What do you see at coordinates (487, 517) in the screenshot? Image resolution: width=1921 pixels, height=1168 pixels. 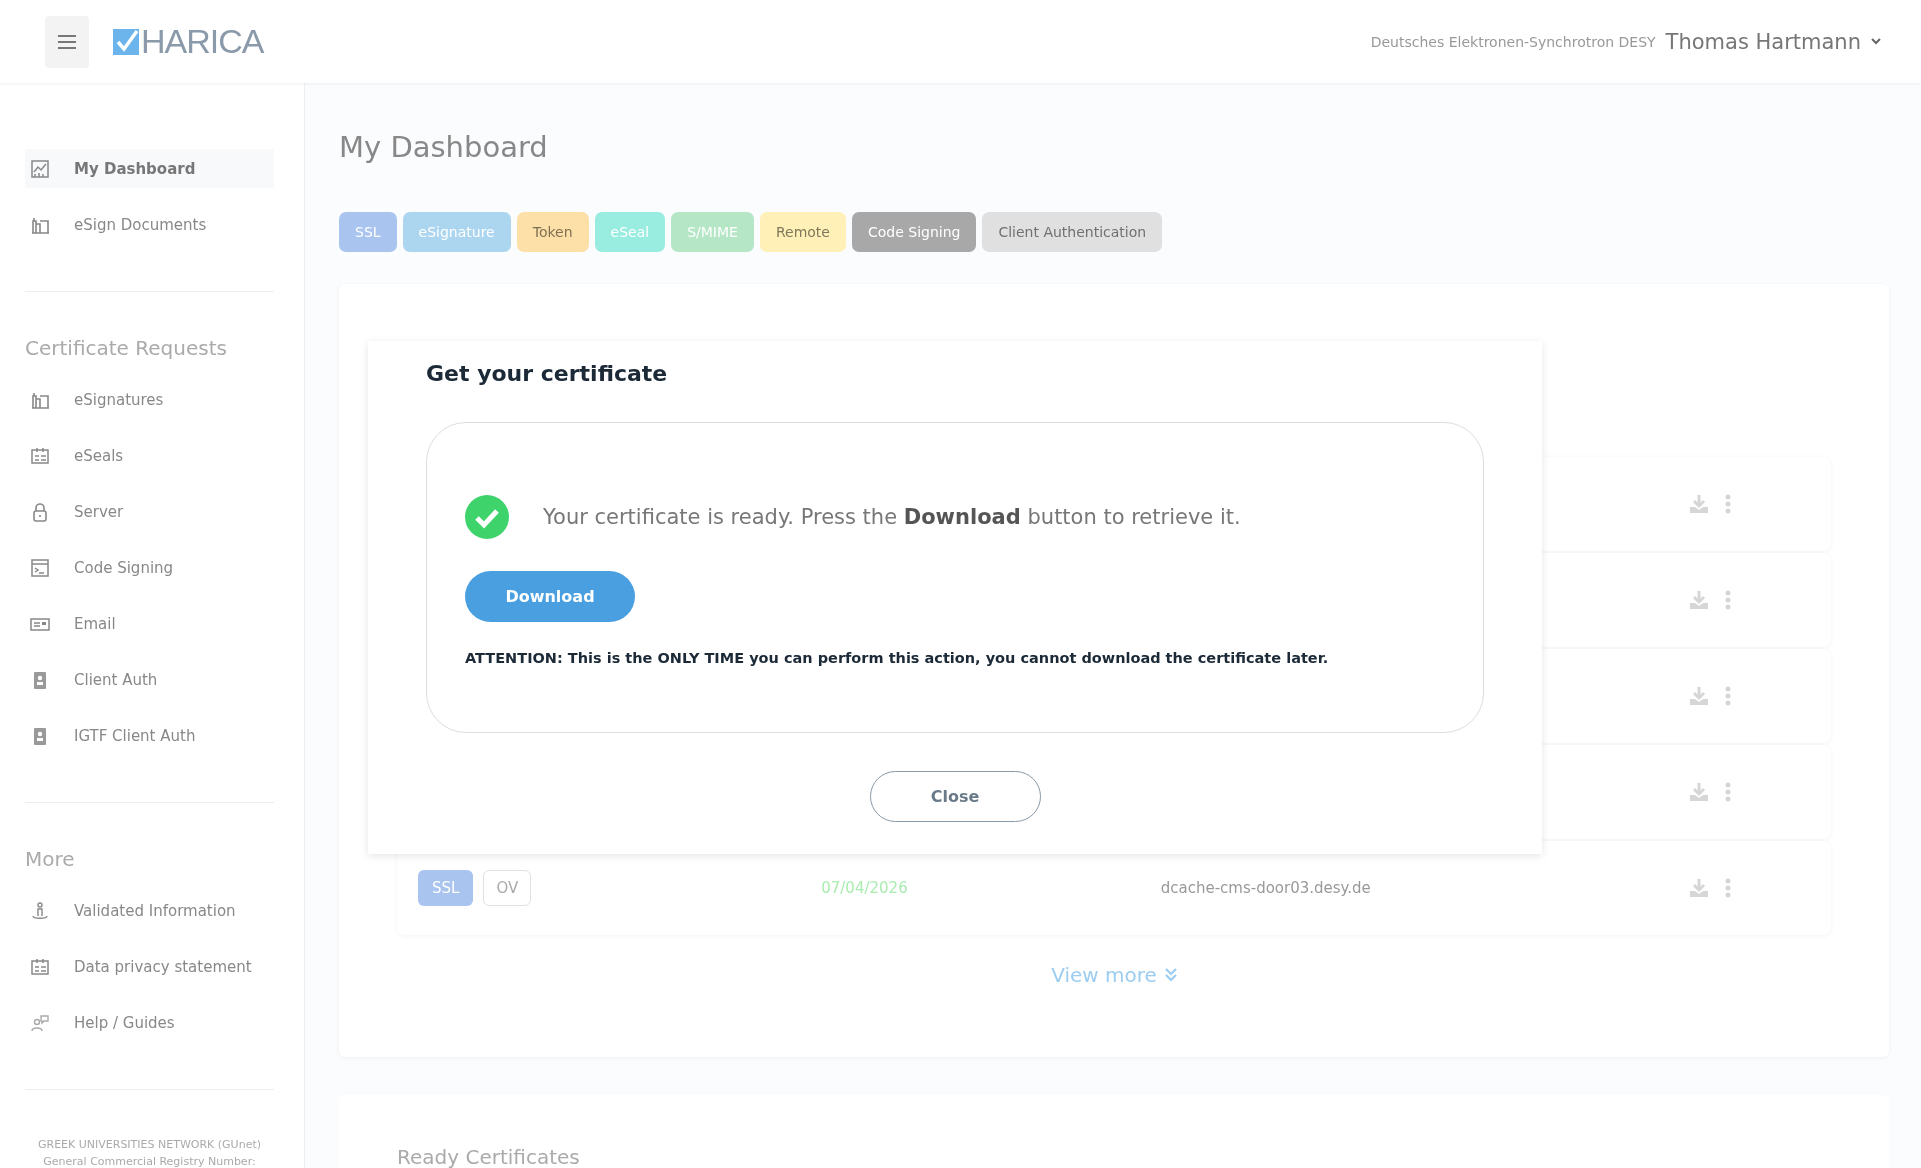 I see `success-check-icon` at bounding box center [487, 517].